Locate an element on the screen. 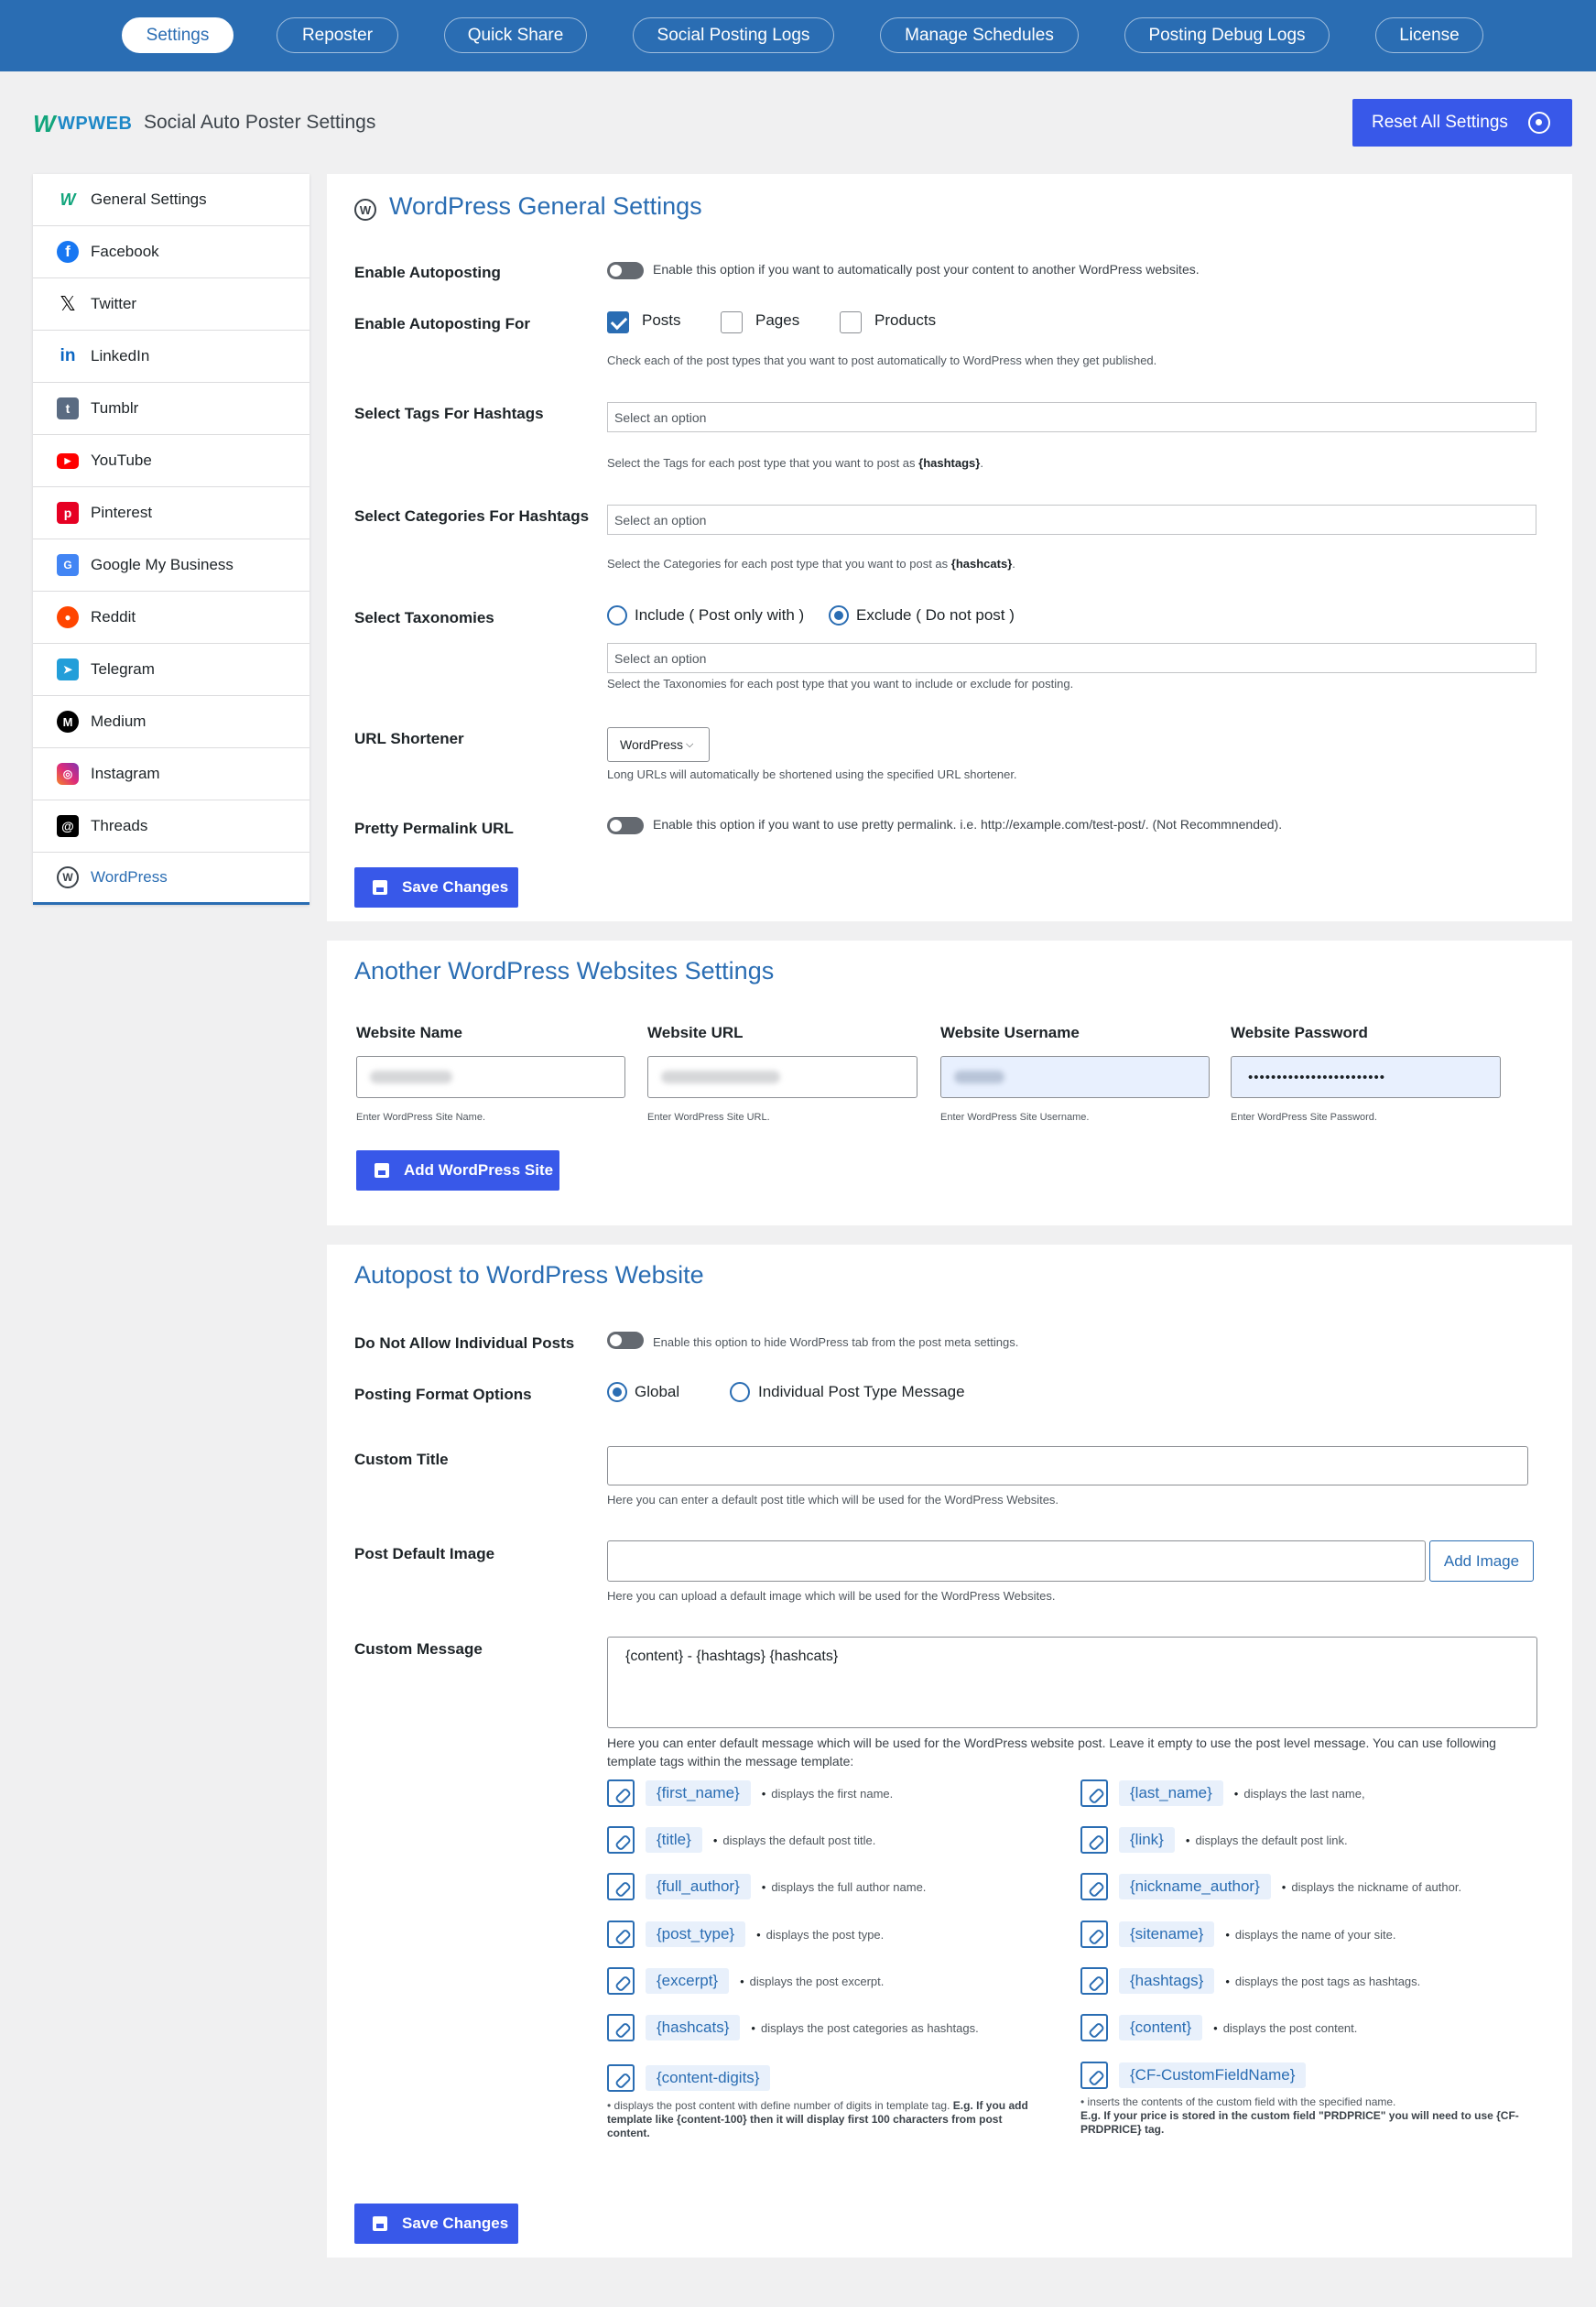  linkedin-icon: in is located at coordinates (68, 355).